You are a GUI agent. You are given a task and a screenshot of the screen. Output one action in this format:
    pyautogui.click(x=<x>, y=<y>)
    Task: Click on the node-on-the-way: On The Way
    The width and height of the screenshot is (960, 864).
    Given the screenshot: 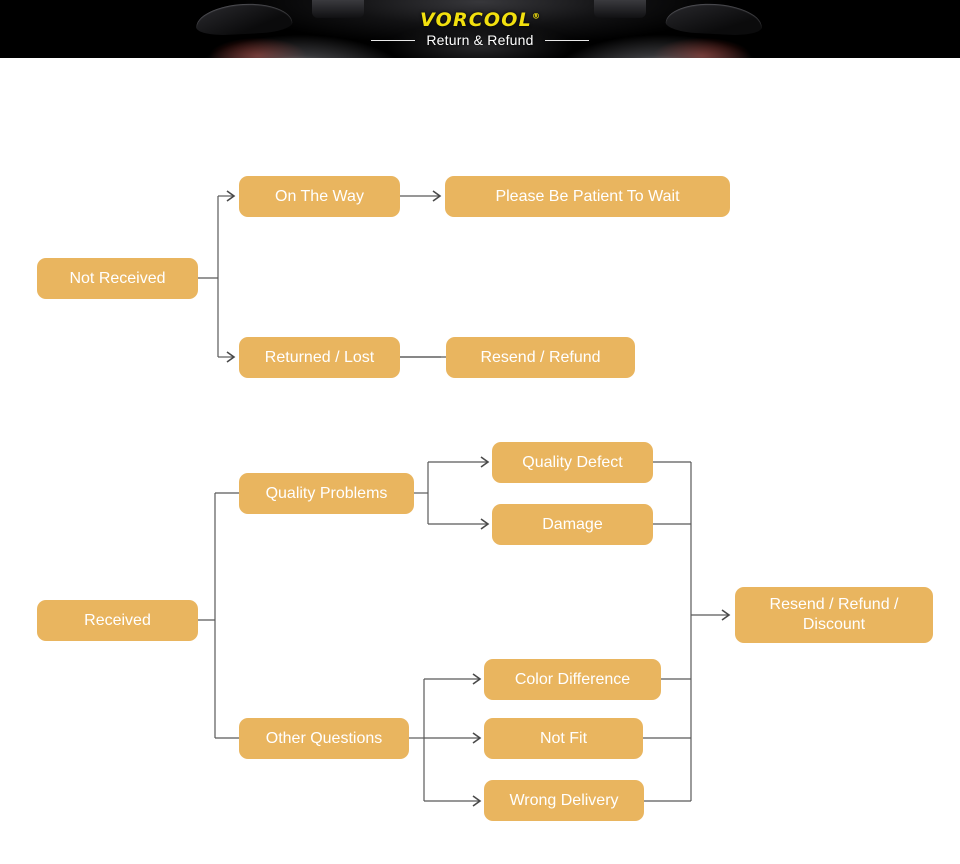 What is the action you would take?
    pyautogui.click(x=319, y=196)
    